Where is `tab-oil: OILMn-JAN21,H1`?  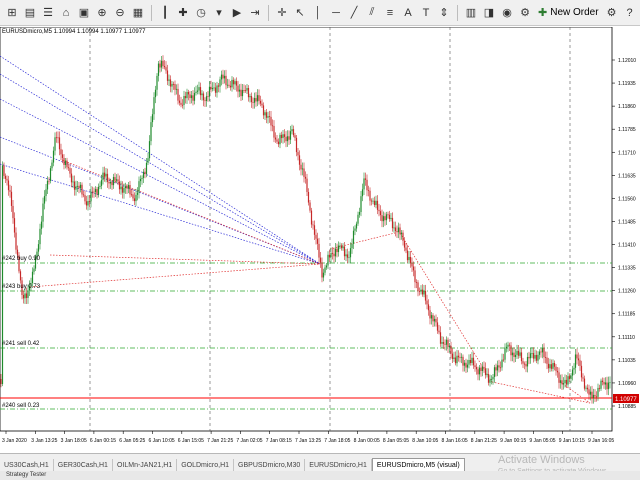
tab-oil: OILMn-JAN21,H1 is located at coordinates (145, 465).